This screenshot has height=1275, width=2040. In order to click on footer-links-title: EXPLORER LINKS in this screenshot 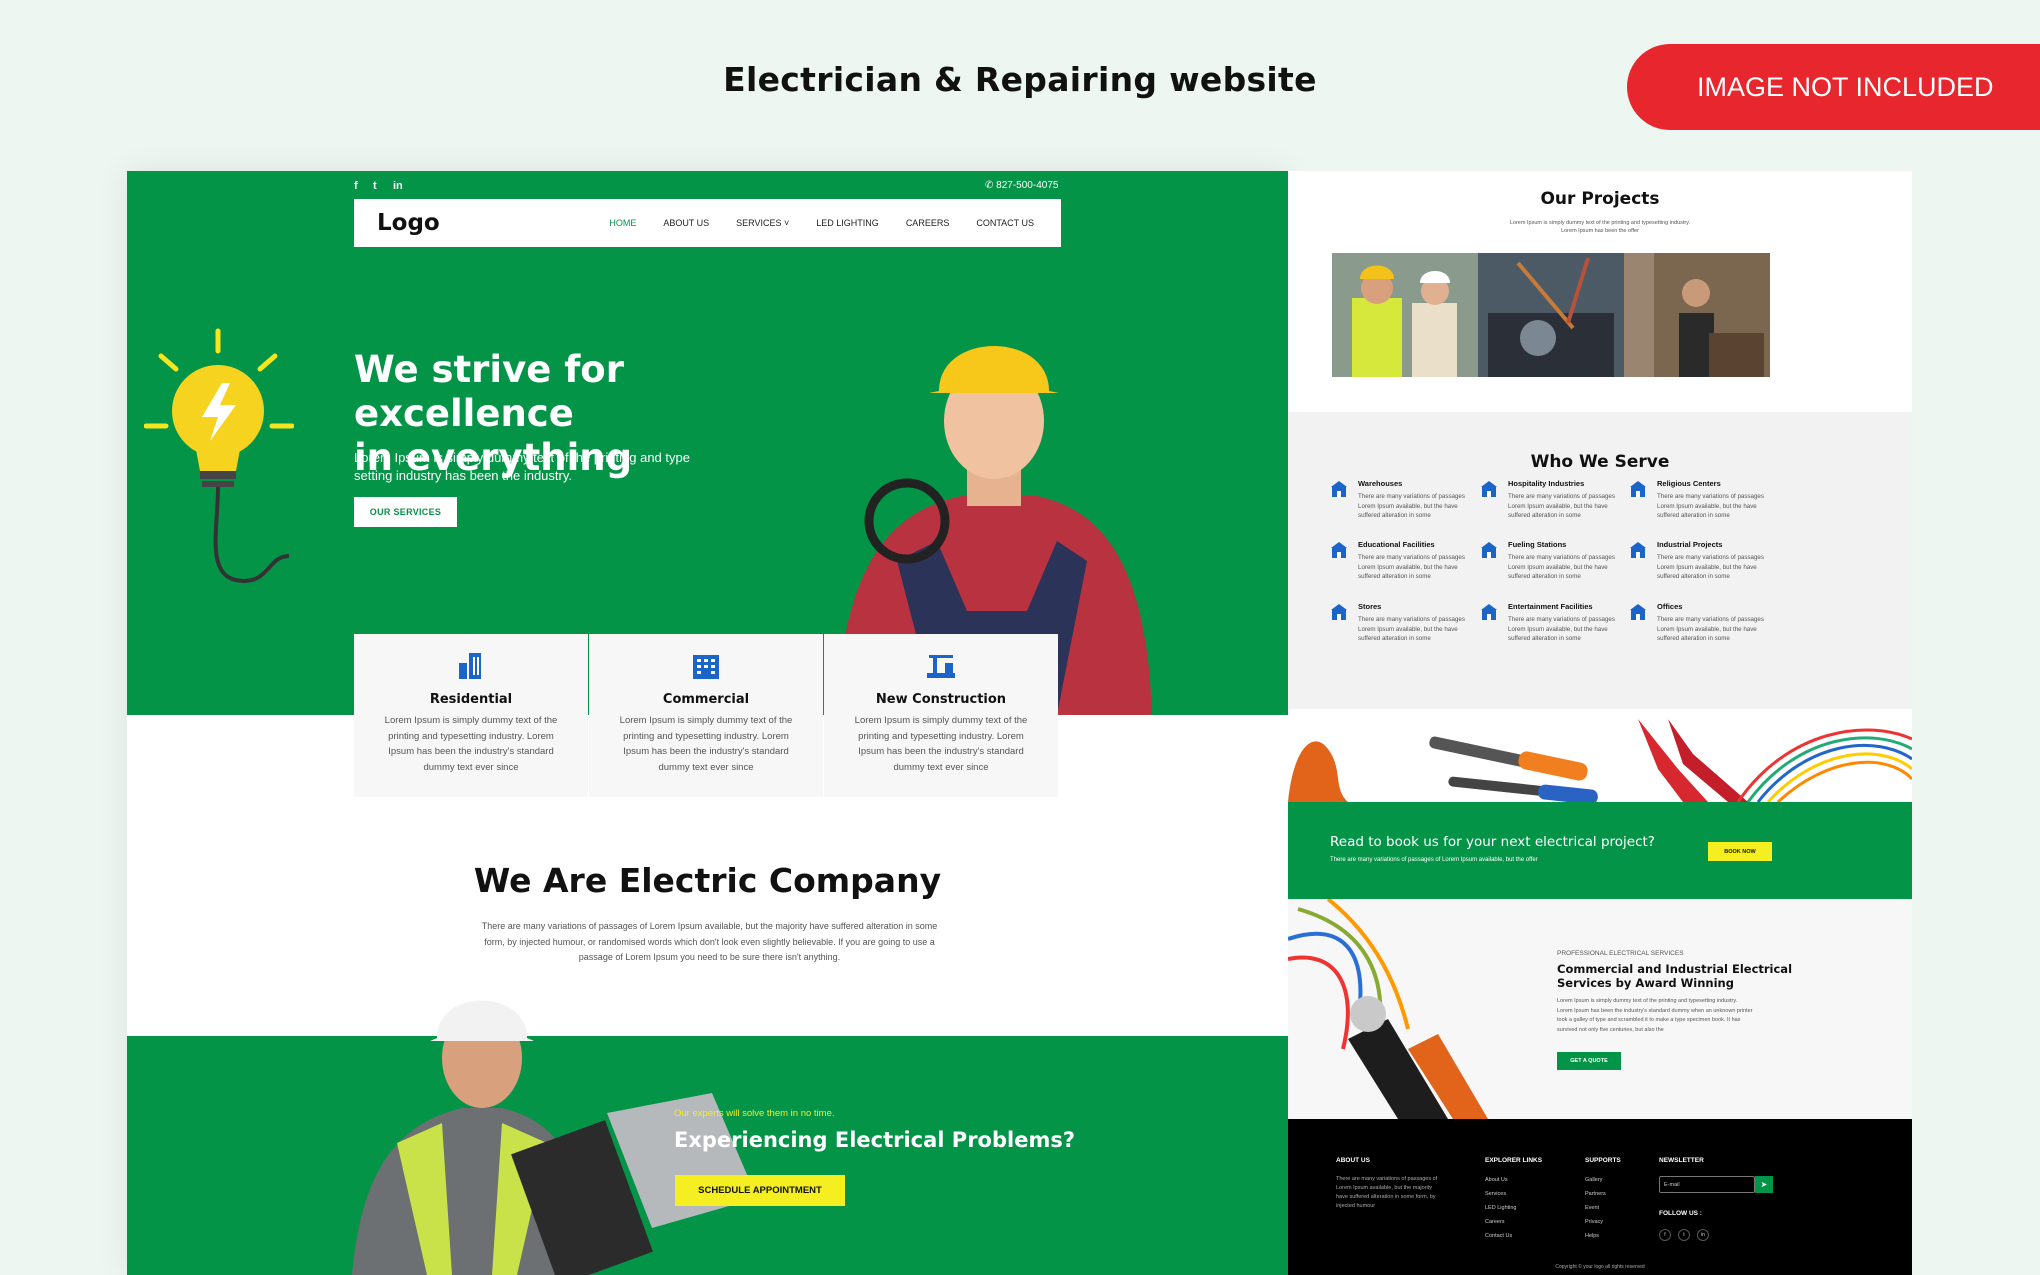, I will do `click(1514, 1160)`.